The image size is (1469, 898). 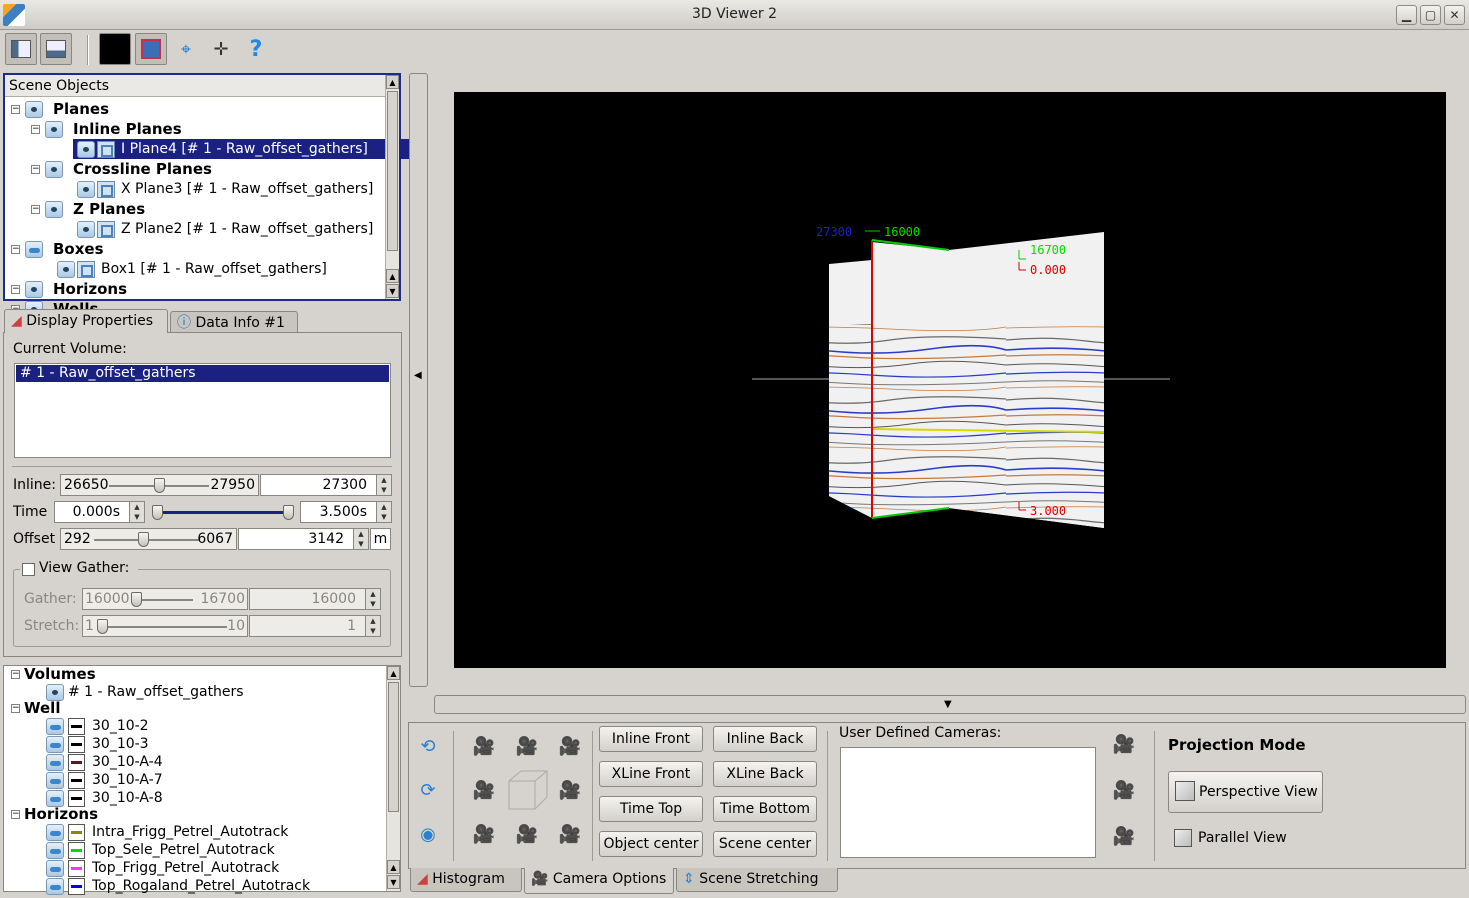 I want to click on time-range-slider, so click(x=224, y=512).